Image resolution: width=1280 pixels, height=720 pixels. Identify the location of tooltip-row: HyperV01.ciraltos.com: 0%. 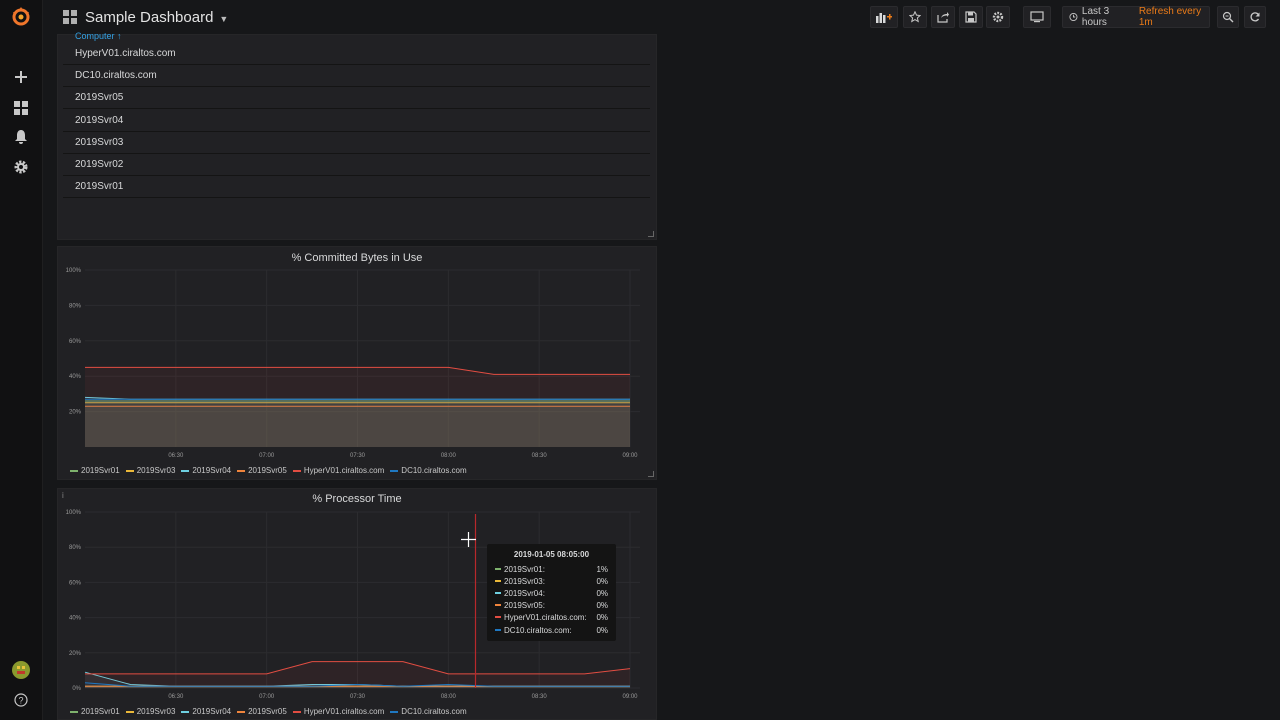
(551, 617).